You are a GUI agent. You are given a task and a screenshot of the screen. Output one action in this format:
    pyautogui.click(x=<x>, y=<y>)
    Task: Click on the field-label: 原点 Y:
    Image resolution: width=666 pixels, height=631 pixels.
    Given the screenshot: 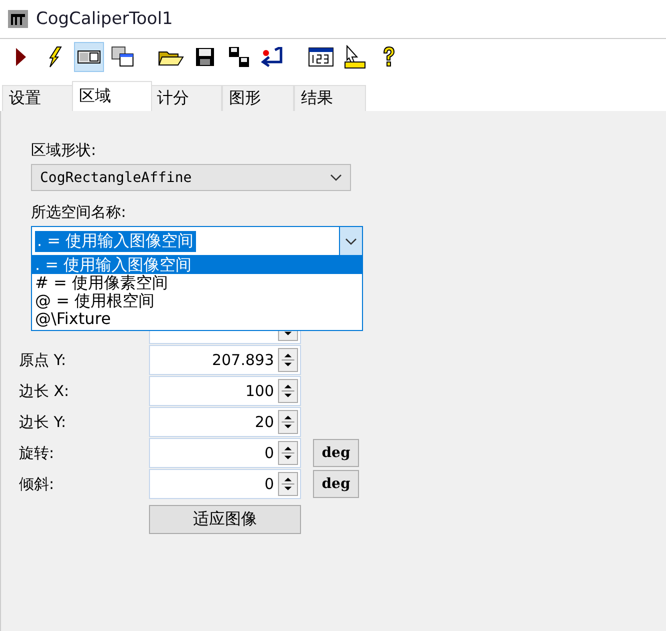 What is the action you would take?
    pyautogui.click(x=42, y=359)
    